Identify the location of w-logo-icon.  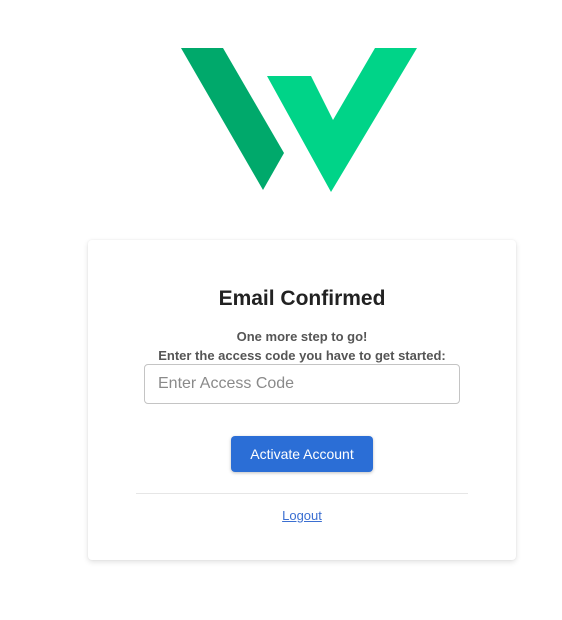
(299, 120).